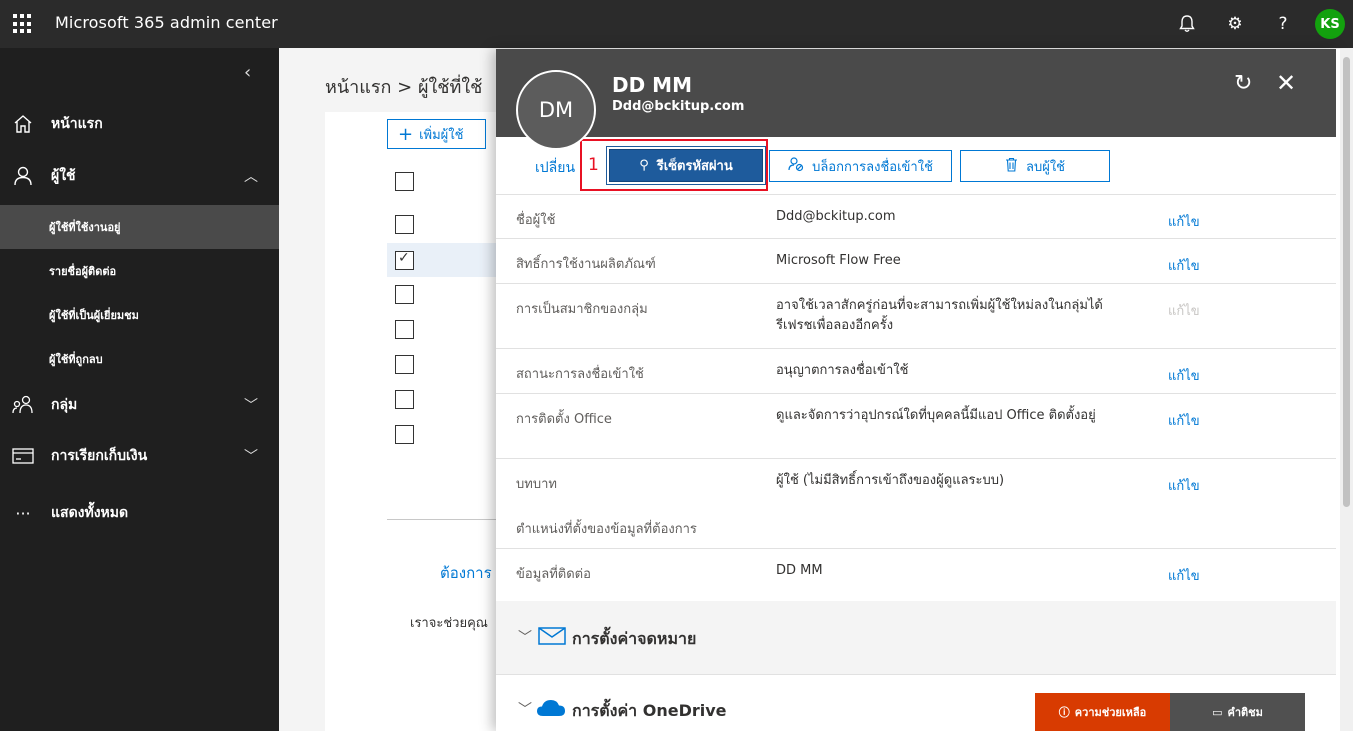  Describe the element at coordinates (564, 419) in the screenshot. I see `property-label: การติดตั้ง Office` at that location.